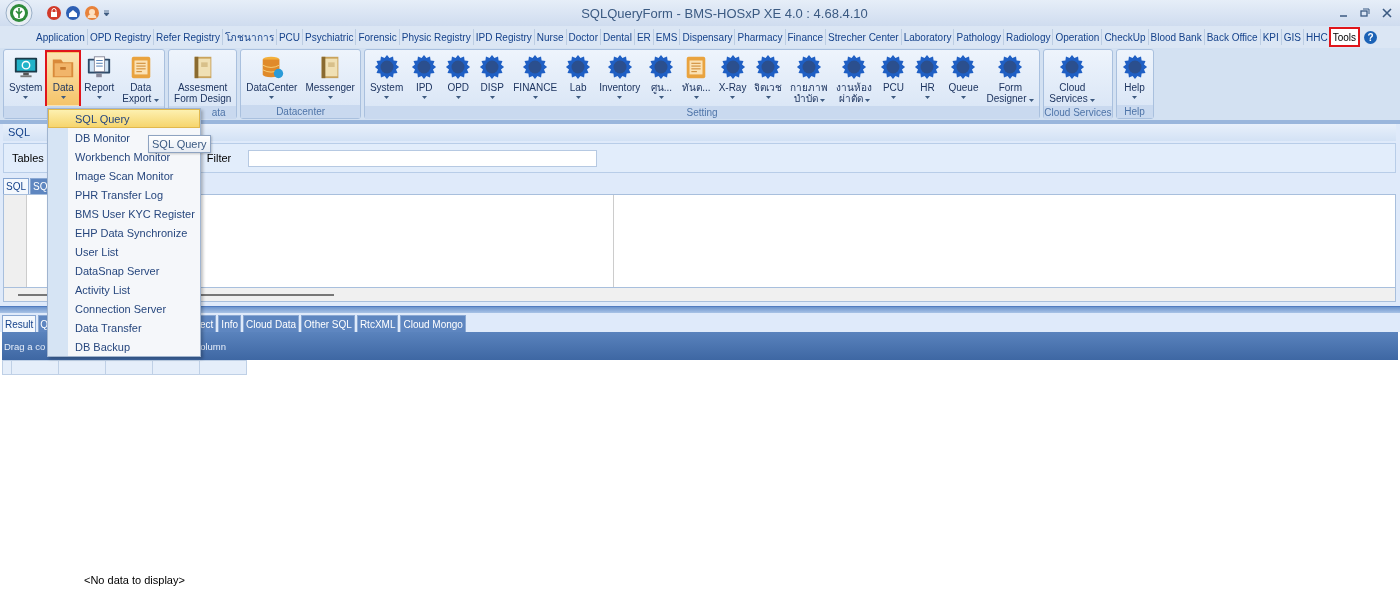 The width and height of the screenshot is (1400, 604). Describe the element at coordinates (1292, 37) in the screenshot. I see `menu-tab: GIS` at that location.